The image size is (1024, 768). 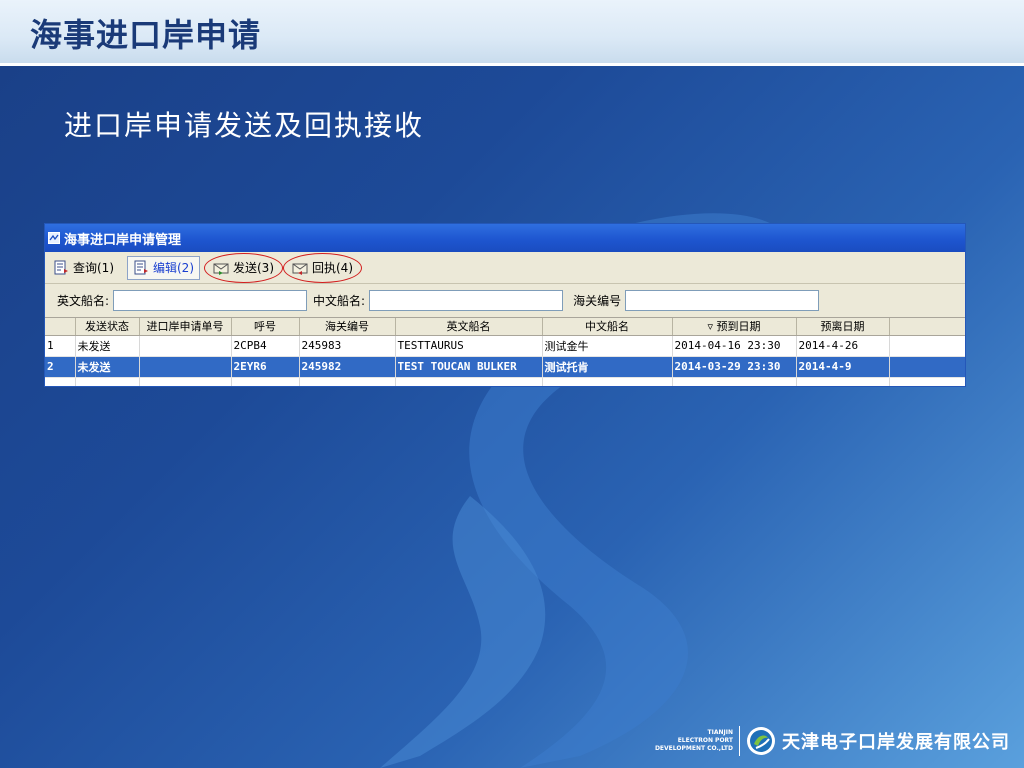 What do you see at coordinates (61, 267) in the screenshot?
I see `document-icon` at bounding box center [61, 267].